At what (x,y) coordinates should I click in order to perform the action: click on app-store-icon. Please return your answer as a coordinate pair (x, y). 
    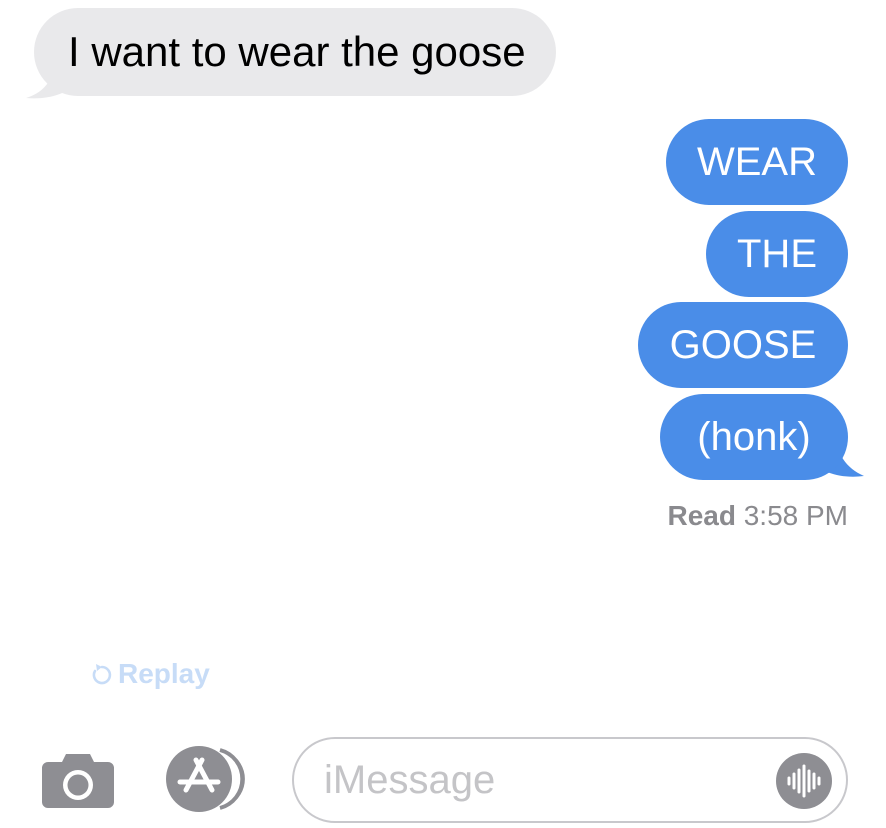
    Looking at the image, I should click on (205, 779).